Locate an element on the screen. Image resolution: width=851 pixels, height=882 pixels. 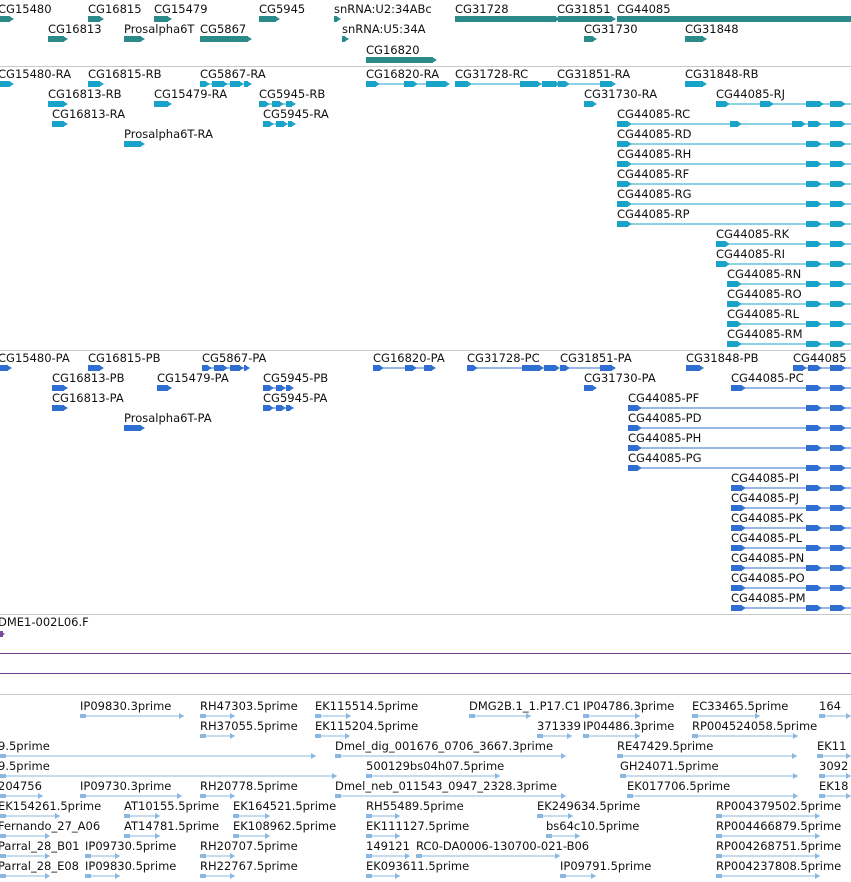
est-label: 500129bs04h07.5prime is located at coordinates (435, 766).